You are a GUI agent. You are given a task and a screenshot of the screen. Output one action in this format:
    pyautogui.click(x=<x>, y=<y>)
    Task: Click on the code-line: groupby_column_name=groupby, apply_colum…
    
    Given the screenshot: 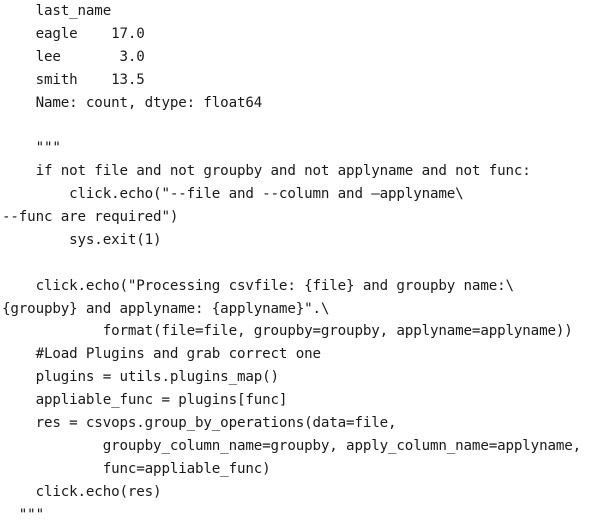 What is the action you would take?
    pyautogui.click(x=292, y=445)
    